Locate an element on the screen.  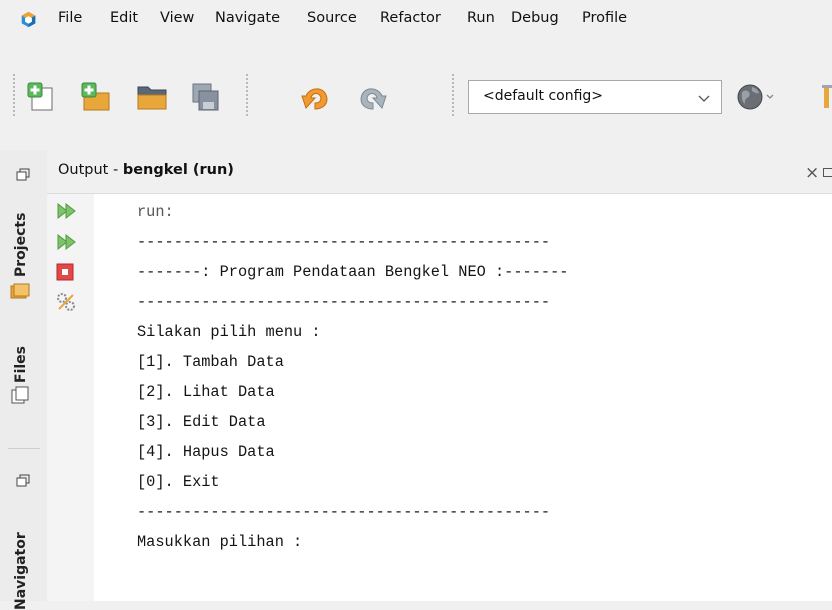
output-tab-header: Output - bengkel (run) × is located at coordinates (439, 172).